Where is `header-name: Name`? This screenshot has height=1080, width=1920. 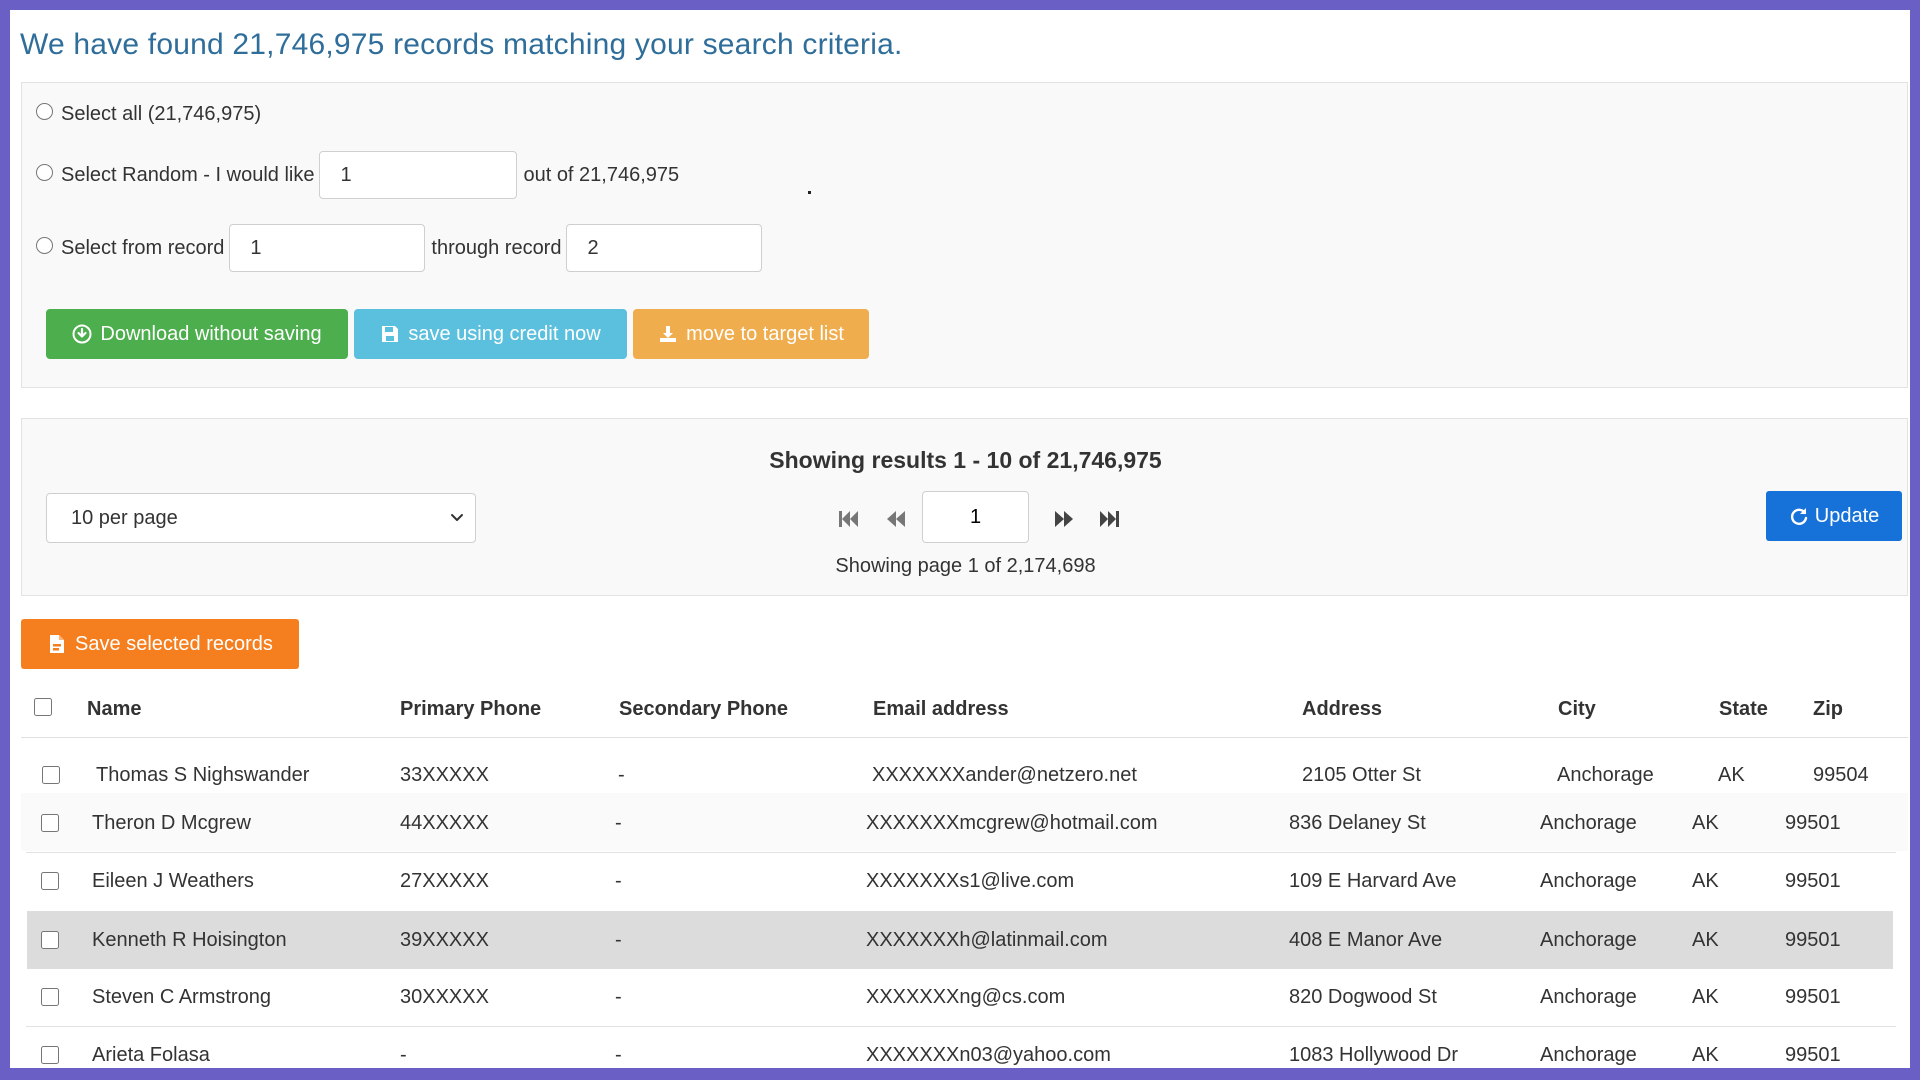 header-name: Name is located at coordinates (114, 709).